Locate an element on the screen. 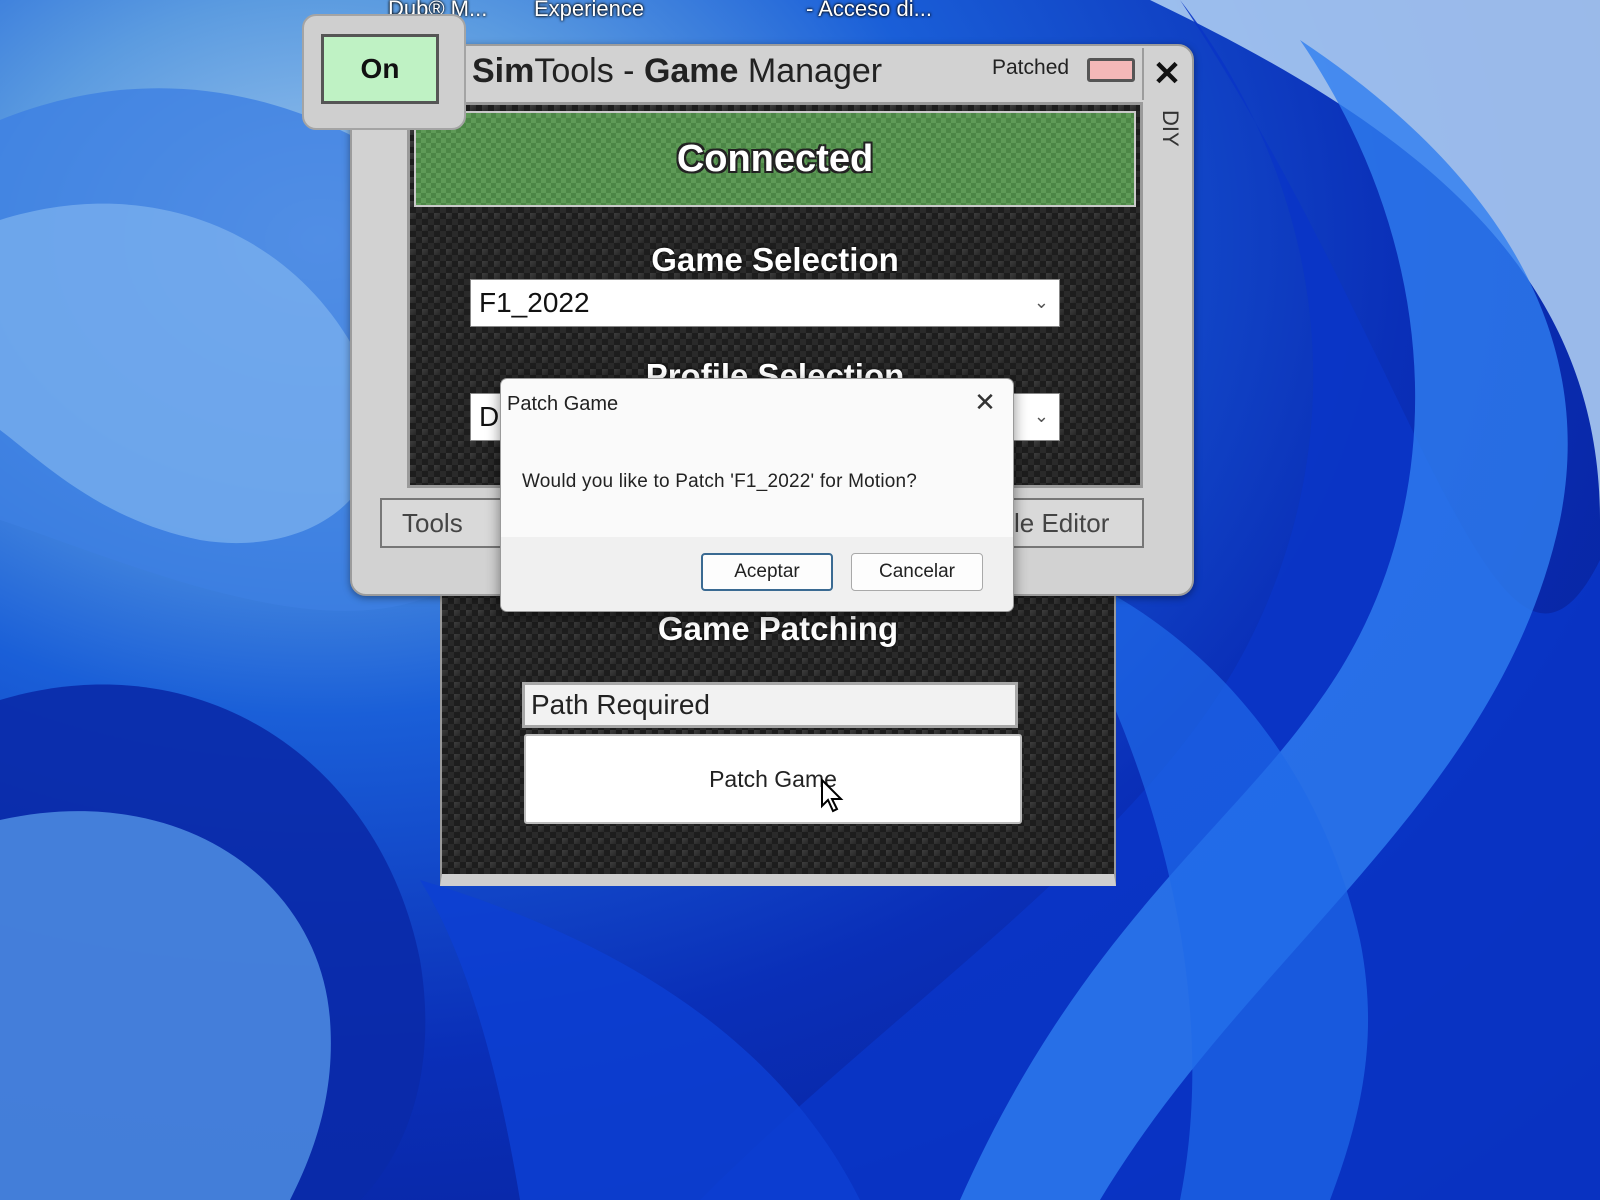 This screenshot has width=1600, height=1200. diy-side-tab: DIY is located at coordinates (1170, 128).